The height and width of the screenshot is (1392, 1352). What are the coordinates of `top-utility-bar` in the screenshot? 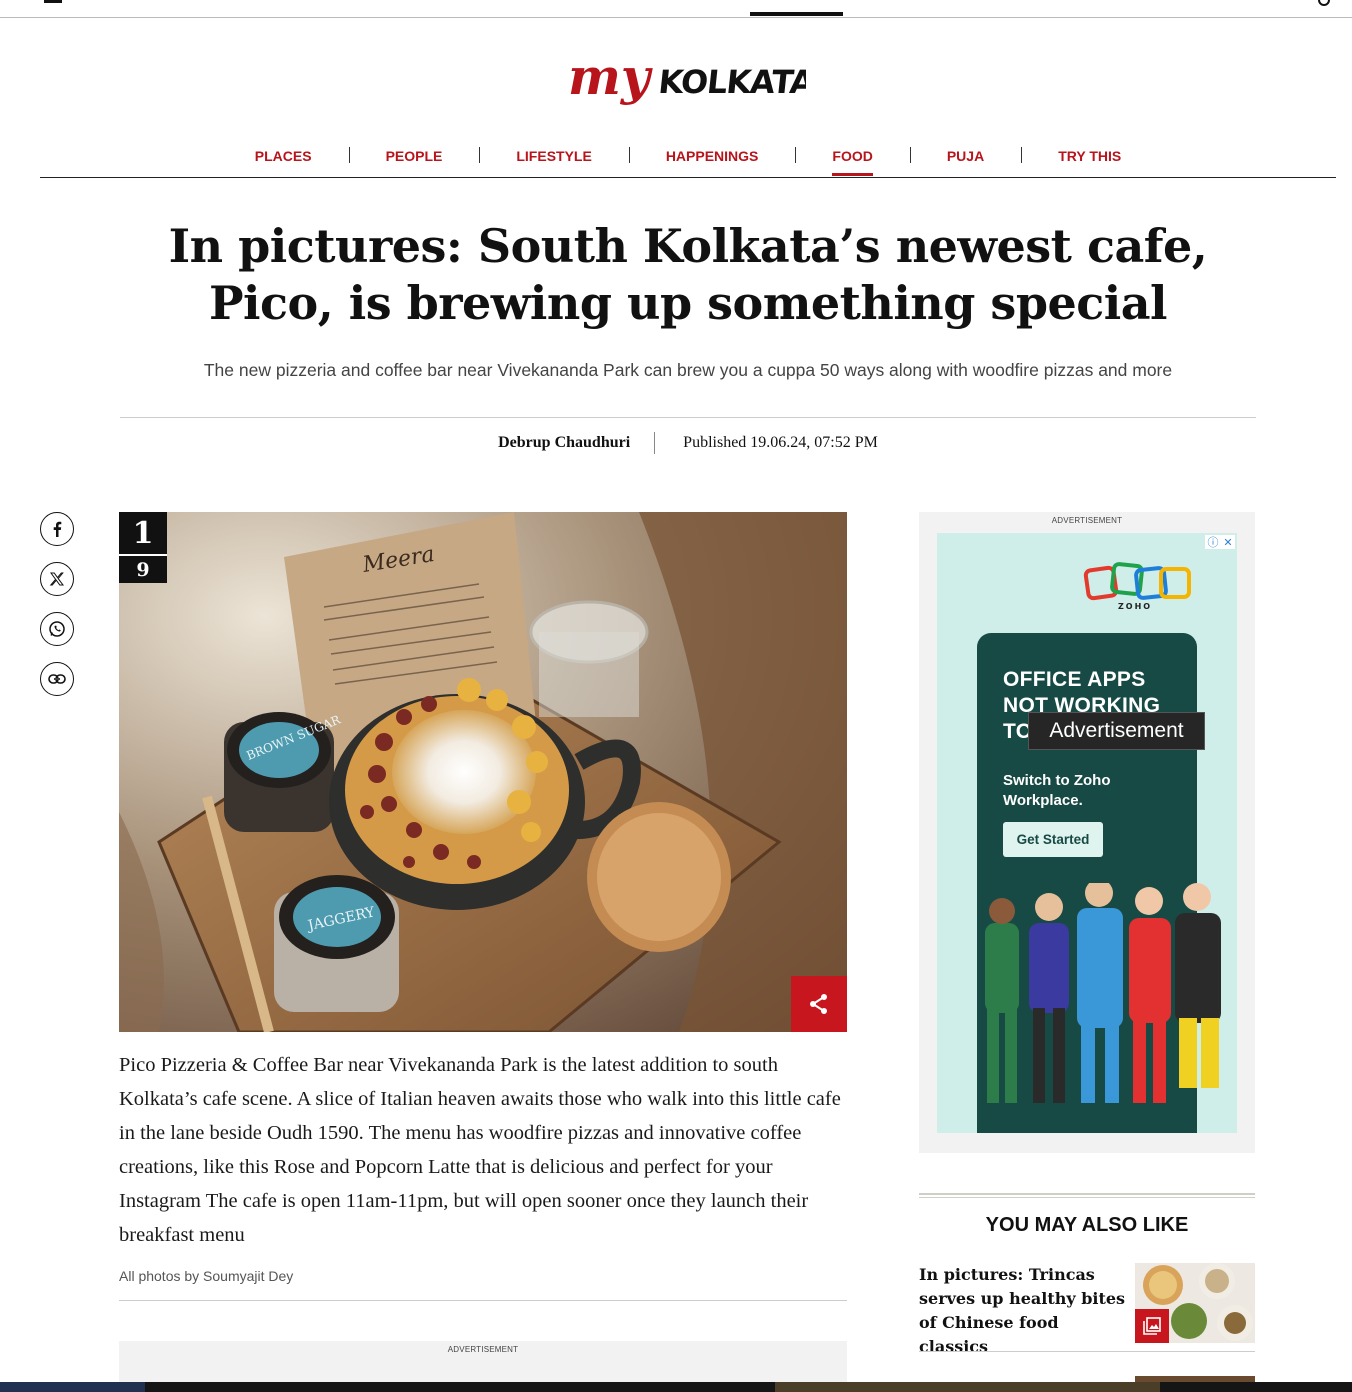 It's located at (676, 9).